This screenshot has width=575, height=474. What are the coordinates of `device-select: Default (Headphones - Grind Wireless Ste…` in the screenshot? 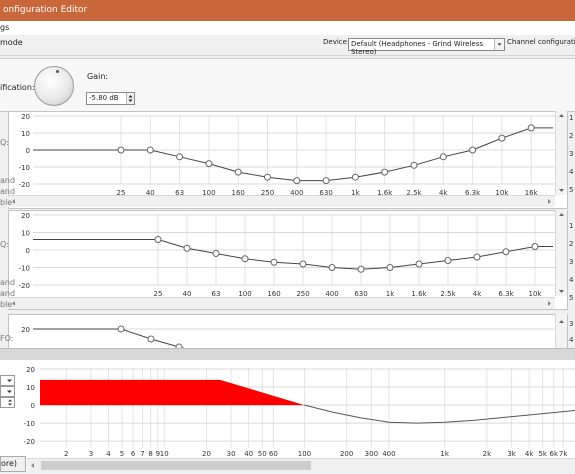 It's located at (426, 47).